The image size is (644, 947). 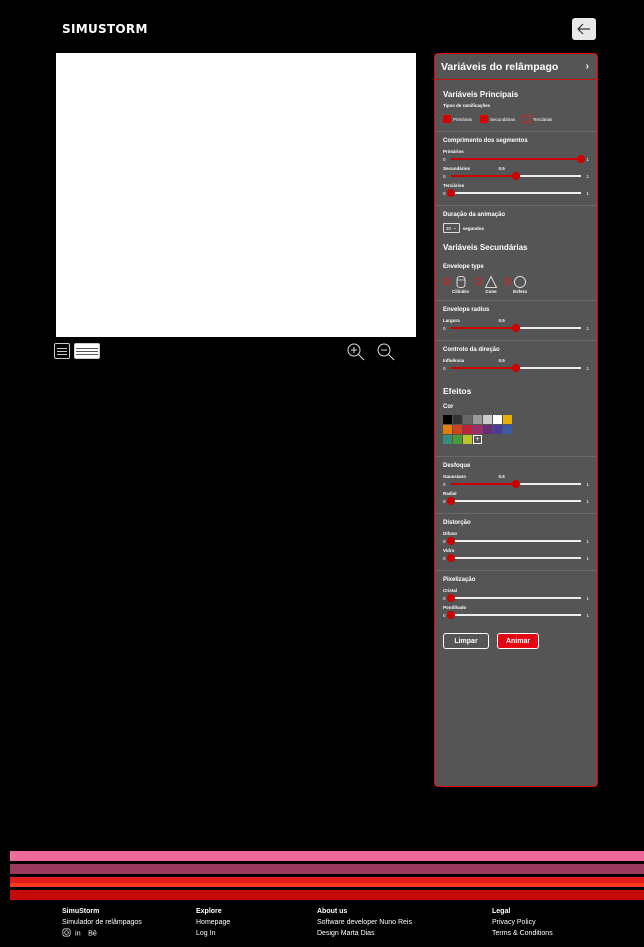 I want to click on instagram-icon, so click(x=66, y=932).